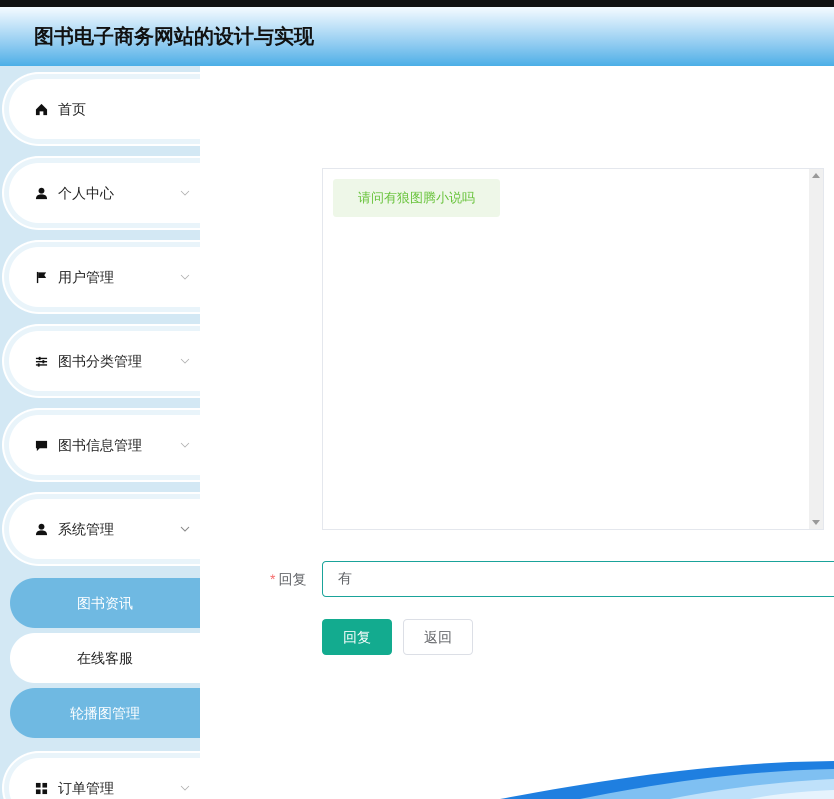  Describe the element at coordinates (41, 361) in the screenshot. I see `sliders-icon` at that location.